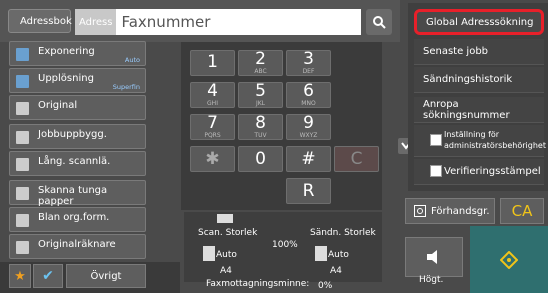  I want to click on key-3-letters: DEF, so click(308, 71).